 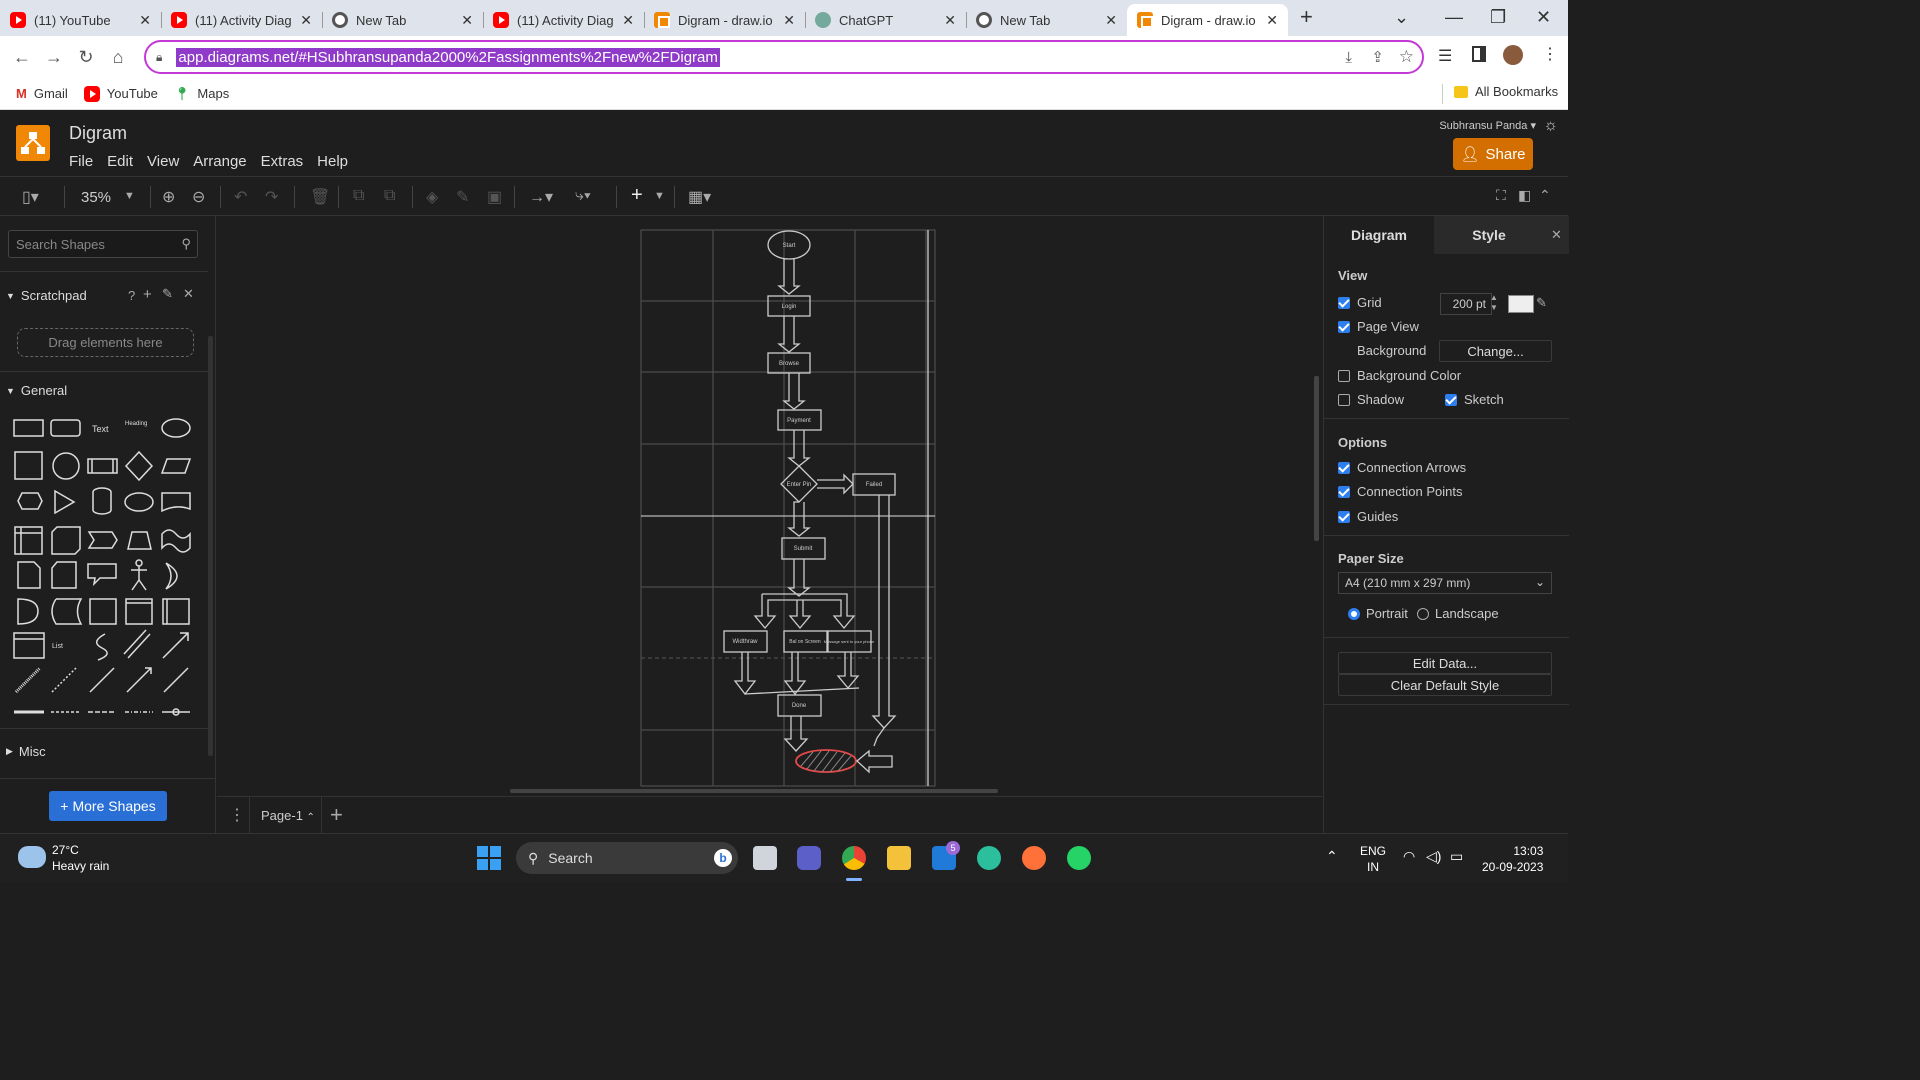 I want to click on shapes-scrollbar, so click(x=210, y=546).